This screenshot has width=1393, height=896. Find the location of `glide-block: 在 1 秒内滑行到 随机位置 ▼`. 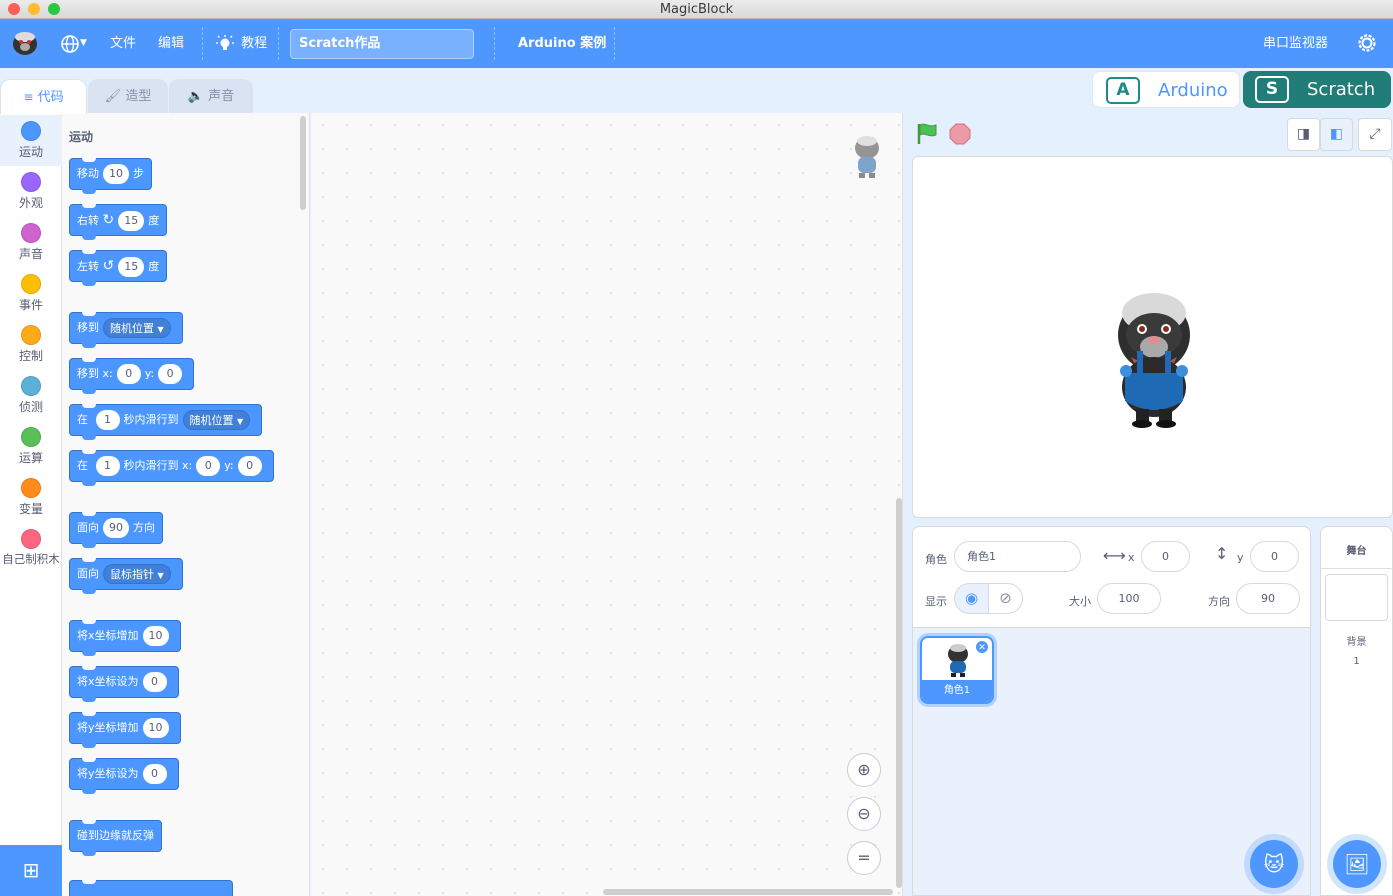

glide-block: 在 1 秒内滑行到 随机位置 ▼ is located at coordinates (166, 422).